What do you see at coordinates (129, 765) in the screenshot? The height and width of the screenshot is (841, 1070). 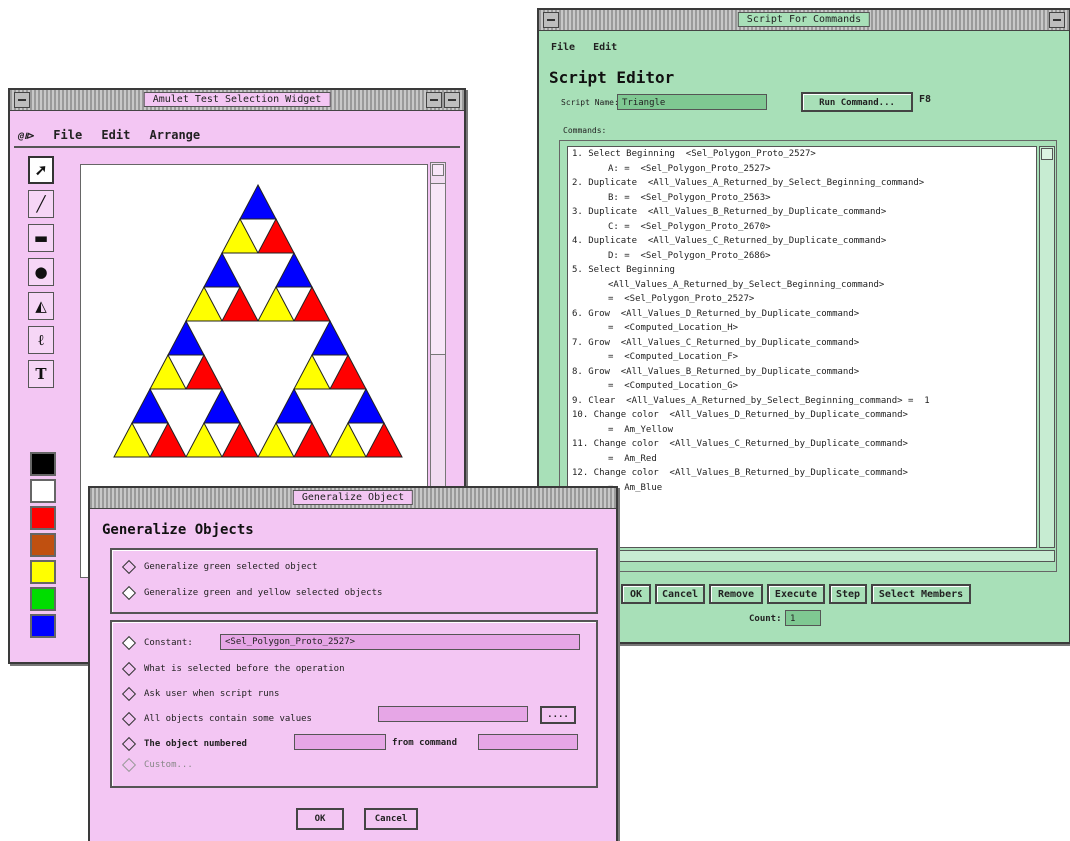 I see `radio-disabled-icon` at bounding box center [129, 765].